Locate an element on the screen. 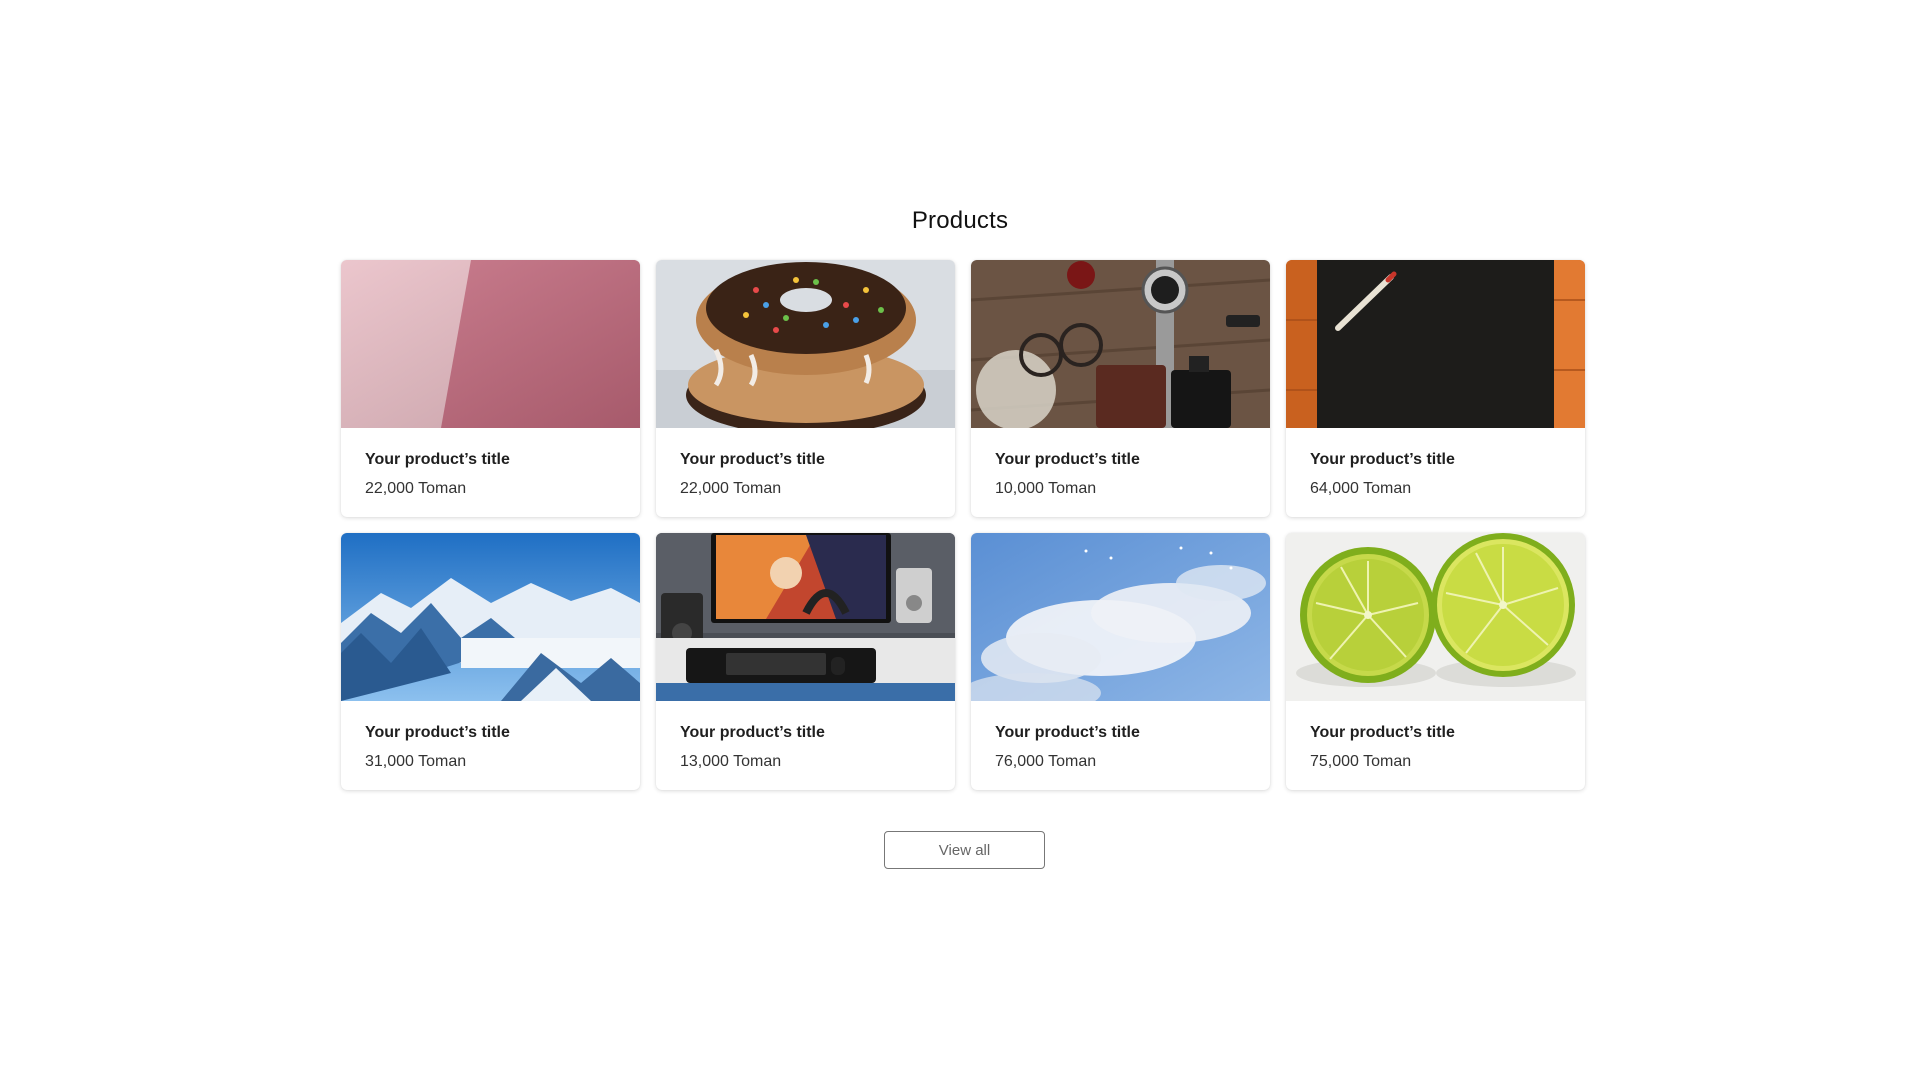  gaming-setup-image is located at coordinates (805, 617).